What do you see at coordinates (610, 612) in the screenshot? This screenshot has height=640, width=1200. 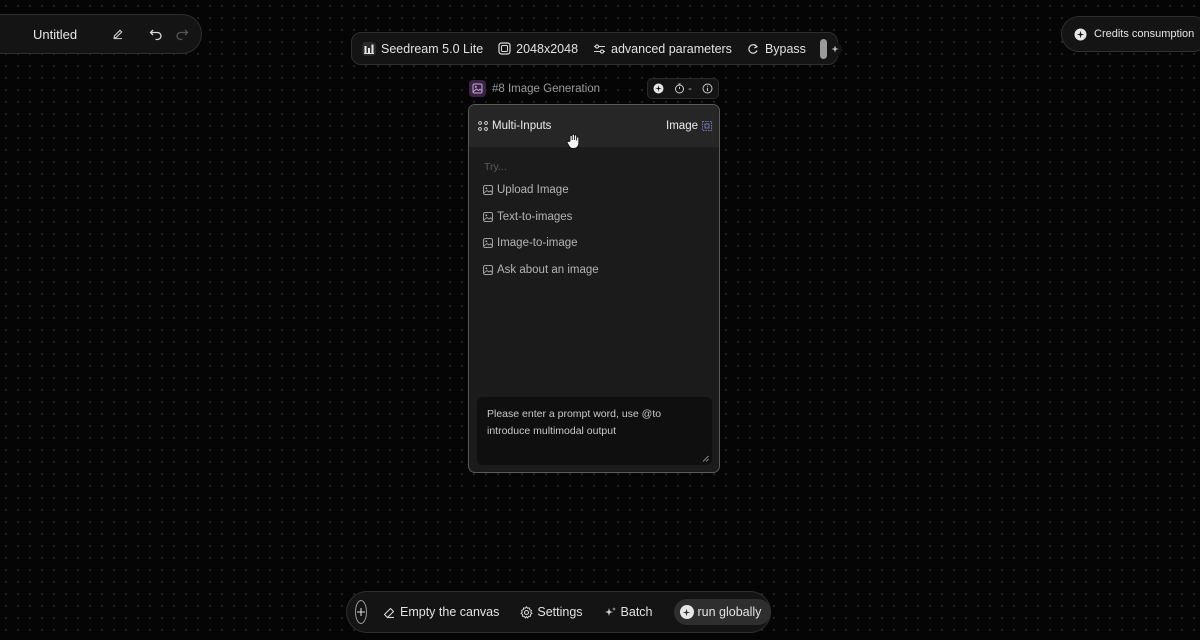 I see `sparkles-icon` at bounding box center [610, 612].